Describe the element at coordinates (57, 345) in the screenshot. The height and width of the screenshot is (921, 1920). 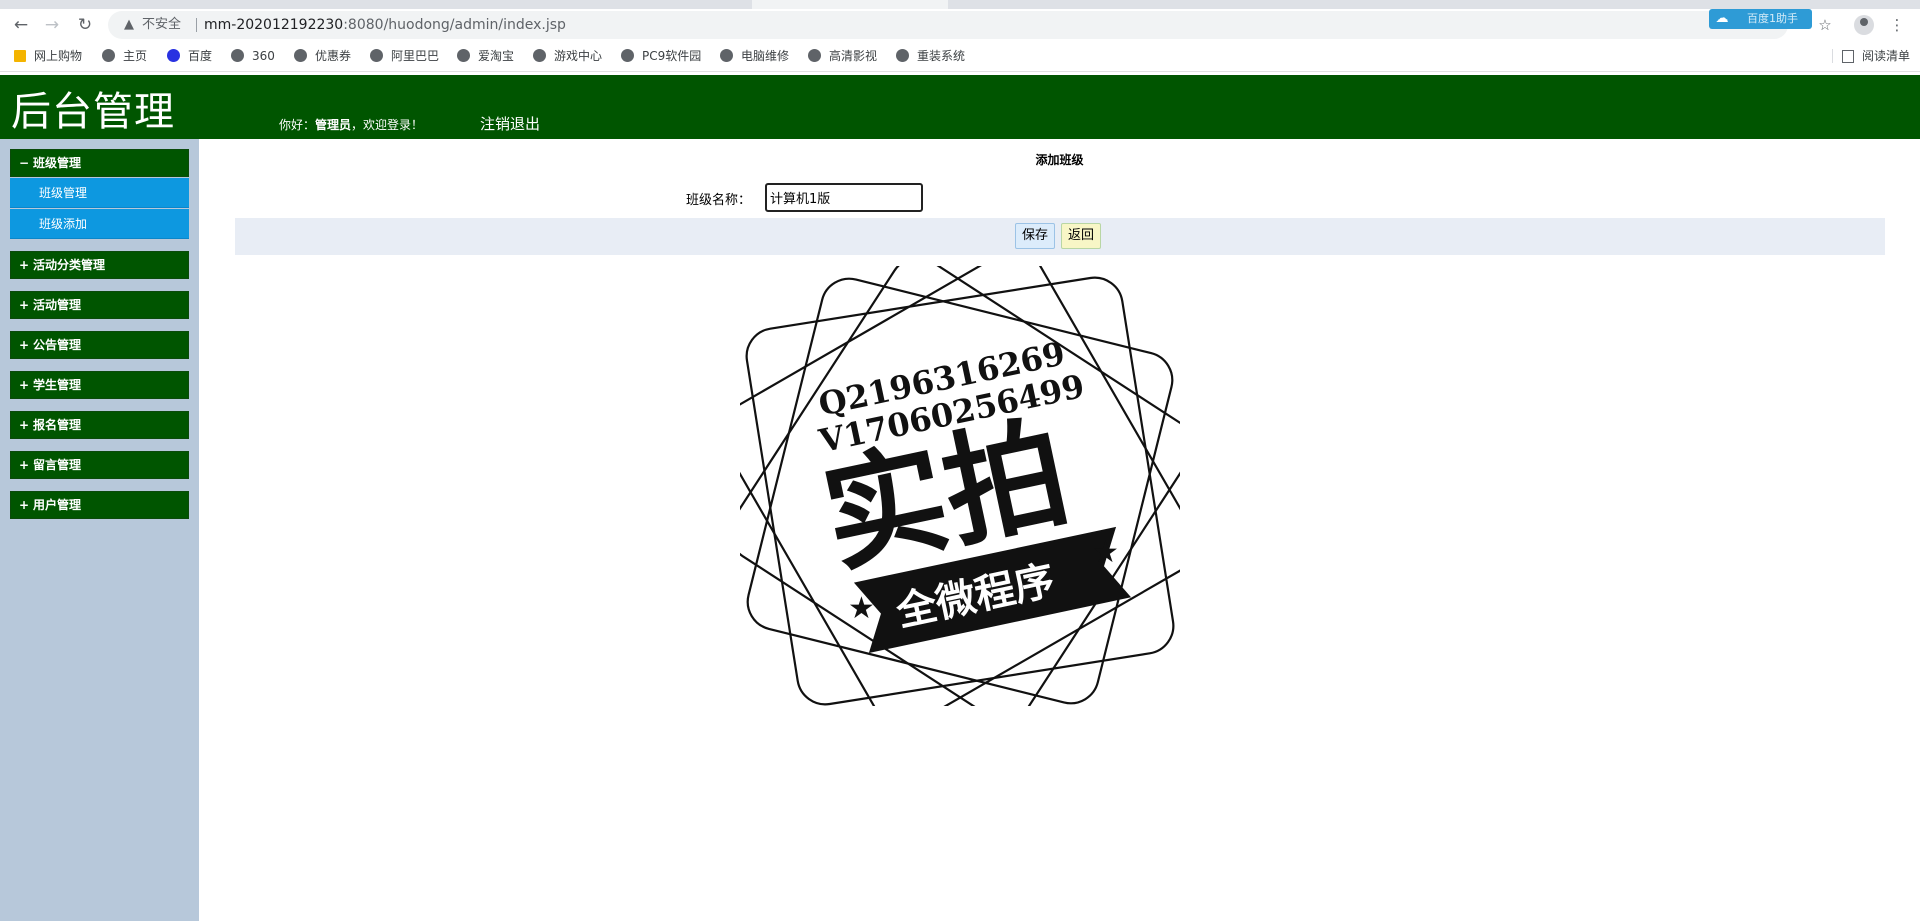
I see `menu-group-label: 公告管理` at that location.